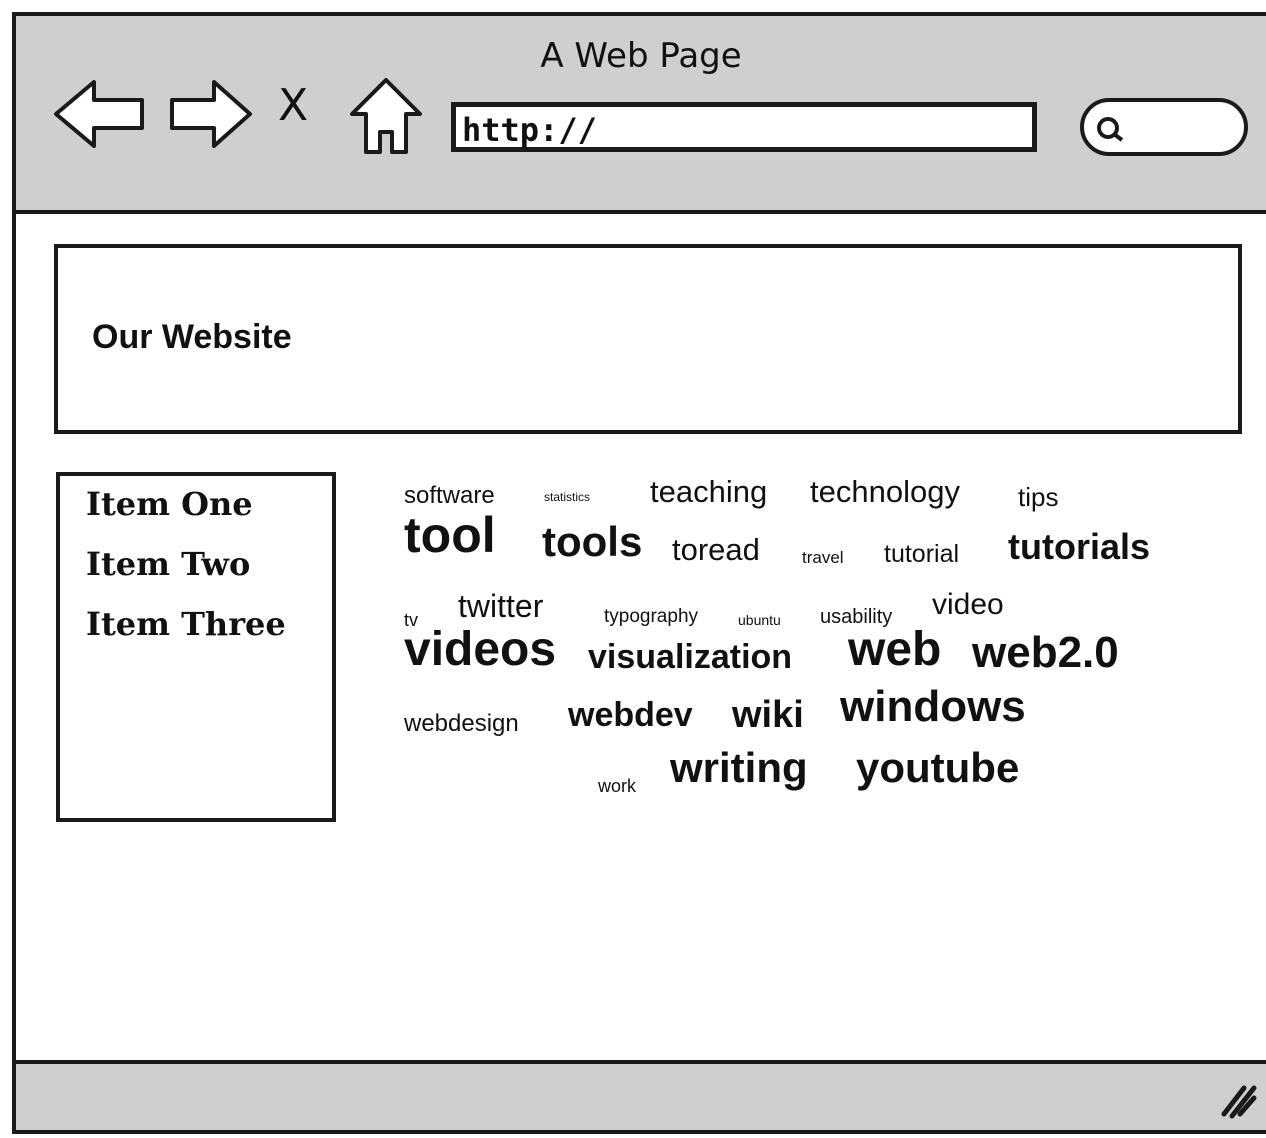 The width and height of the screenshot is (1266, 1138). What do you see at coordinates (641, 56) in the screenshot?
I see `window-title: A Web Page` at bounding box center [641, 56].